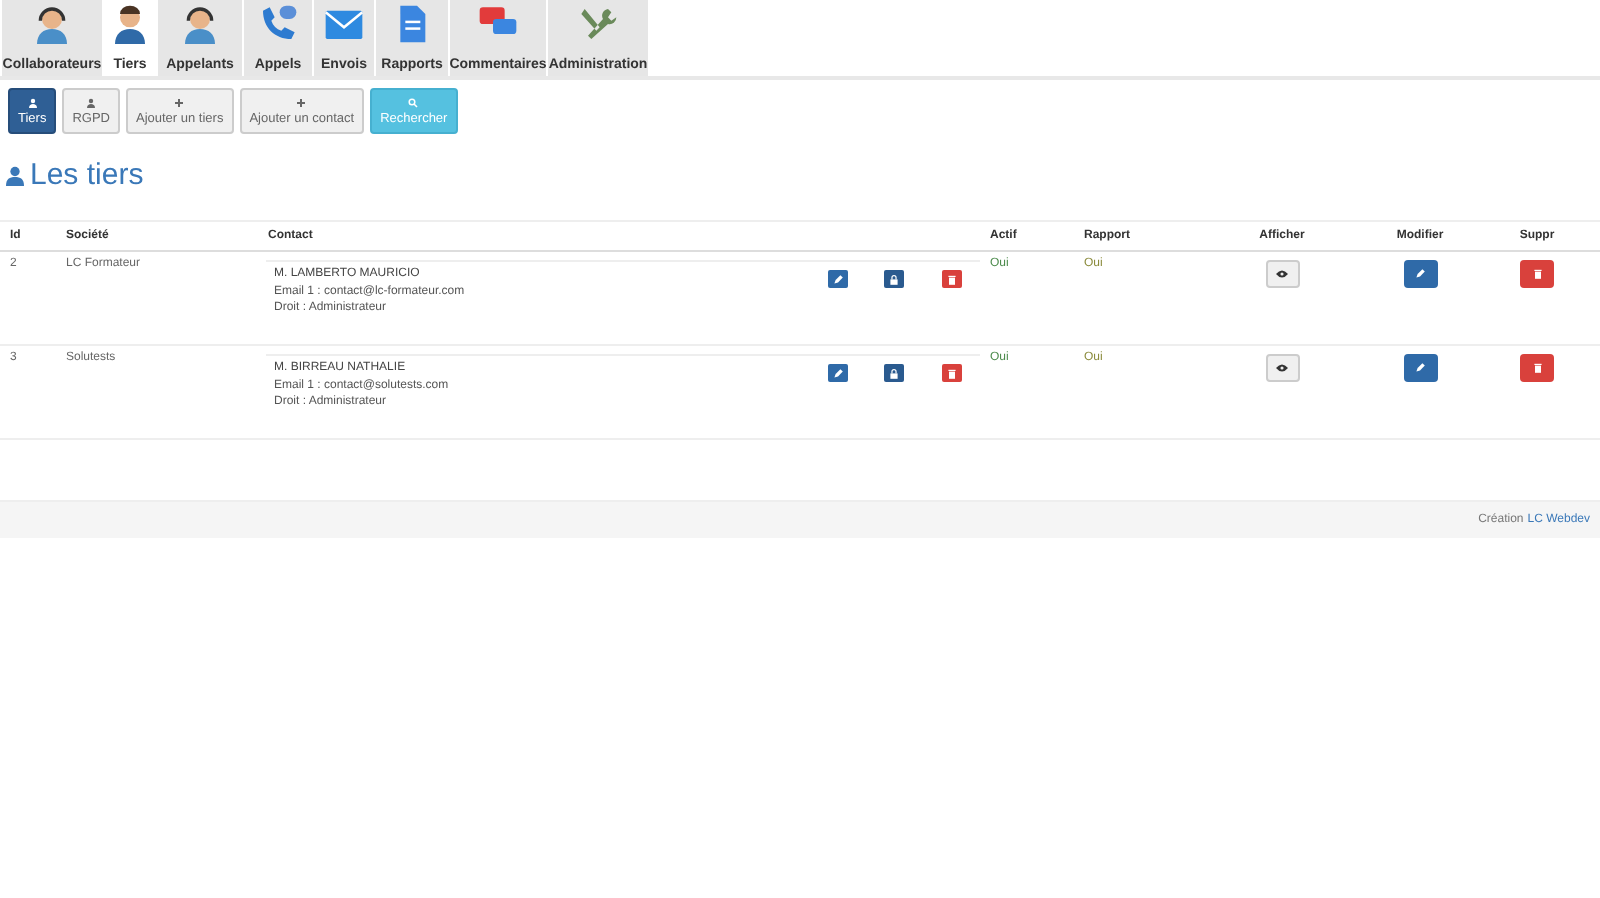  Describe the element at coordinates (598, 24) in the screenshot. I see `tools-icon` at that location.